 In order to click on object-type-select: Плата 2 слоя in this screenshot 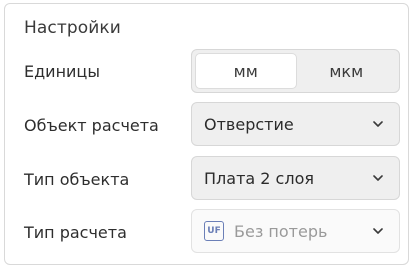, I will do `click(295, 178)`.